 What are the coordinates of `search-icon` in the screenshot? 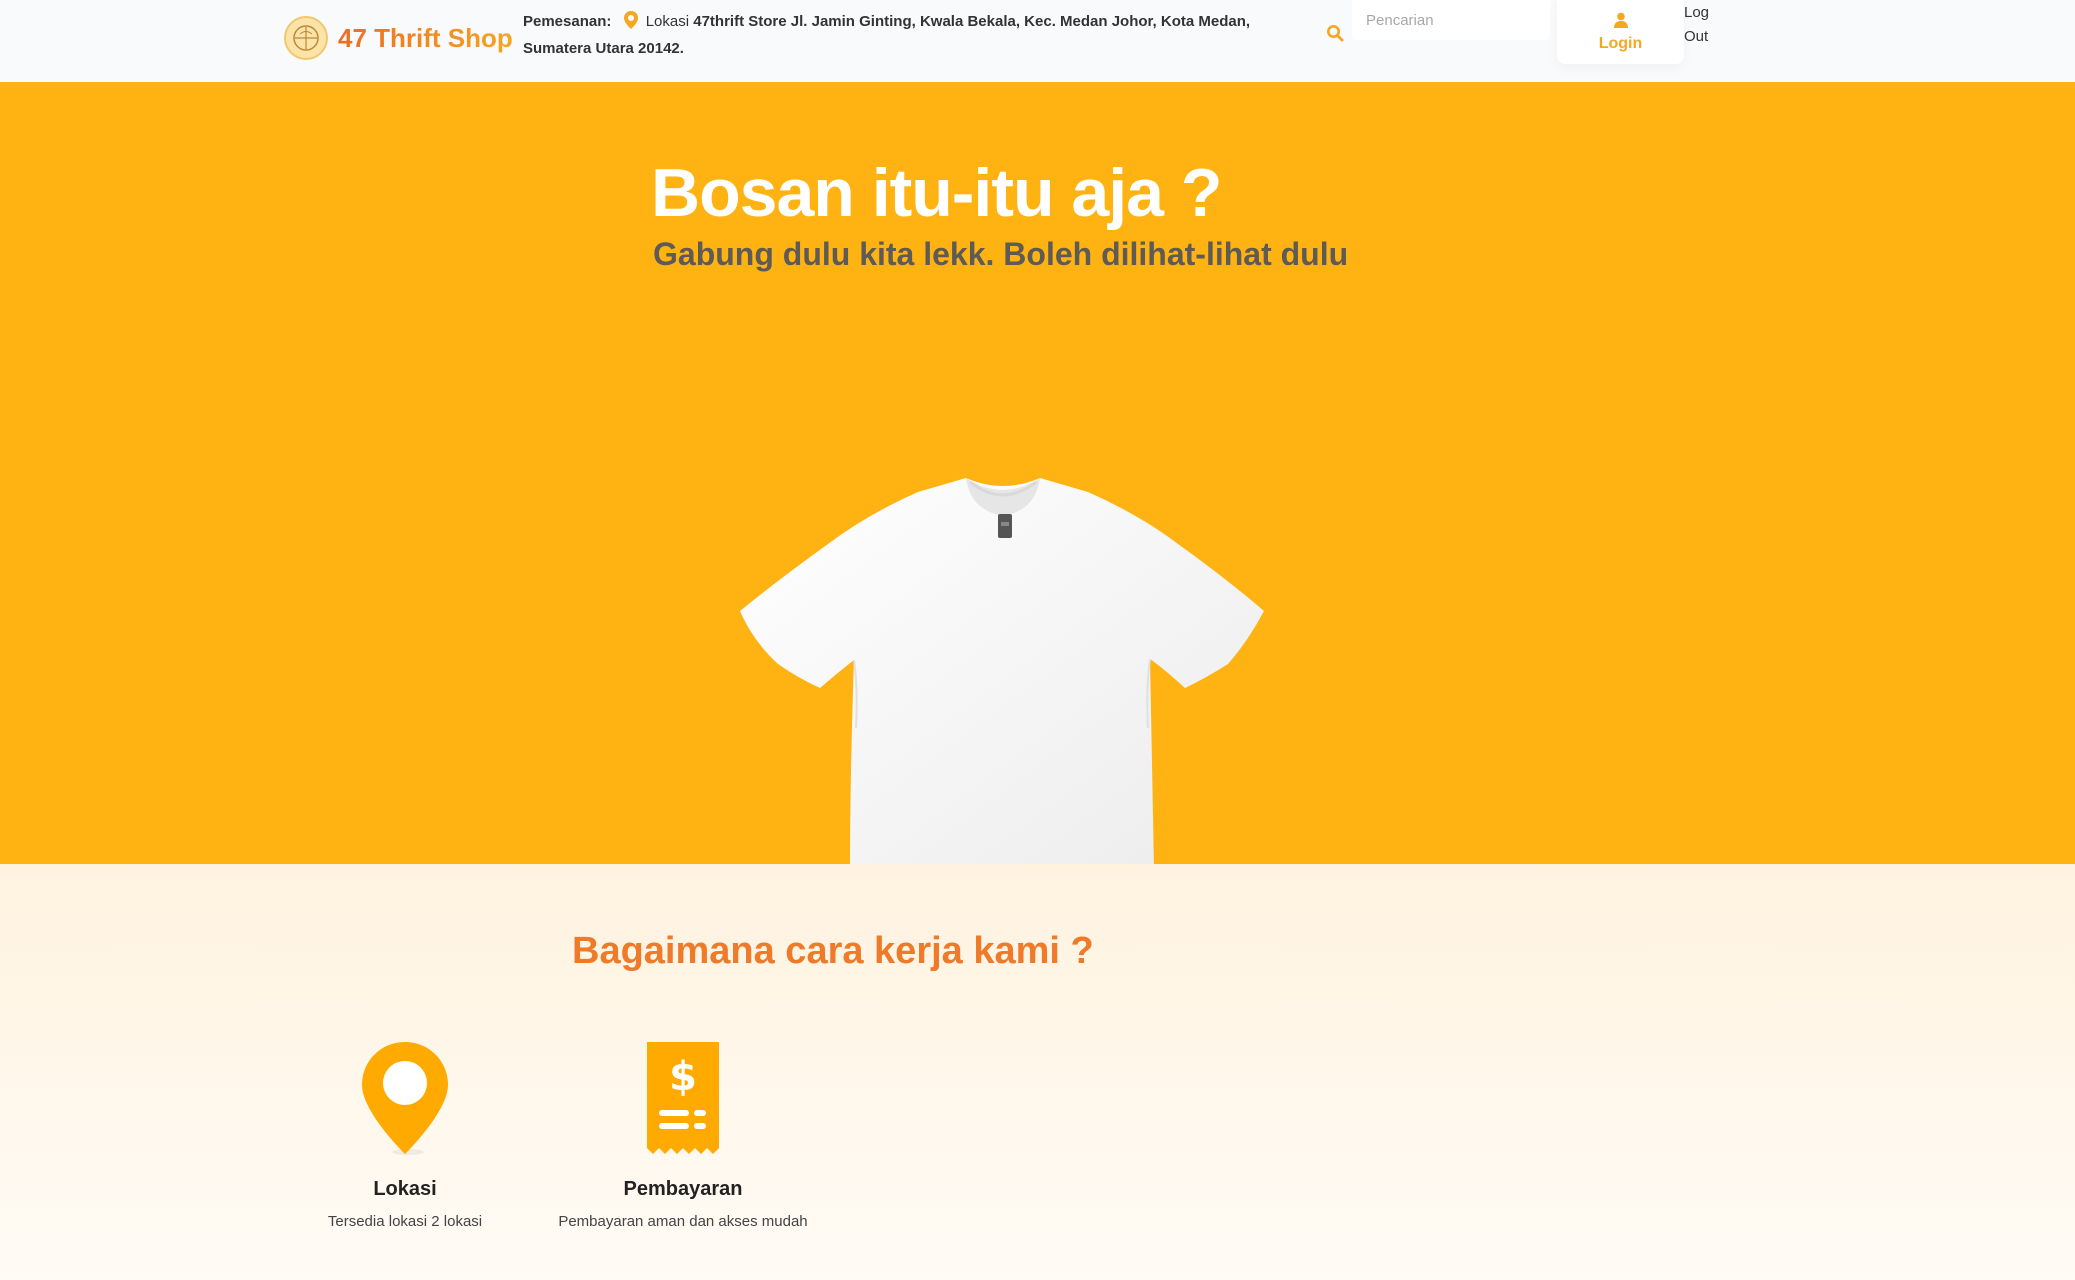 It's located at (1335, 33).